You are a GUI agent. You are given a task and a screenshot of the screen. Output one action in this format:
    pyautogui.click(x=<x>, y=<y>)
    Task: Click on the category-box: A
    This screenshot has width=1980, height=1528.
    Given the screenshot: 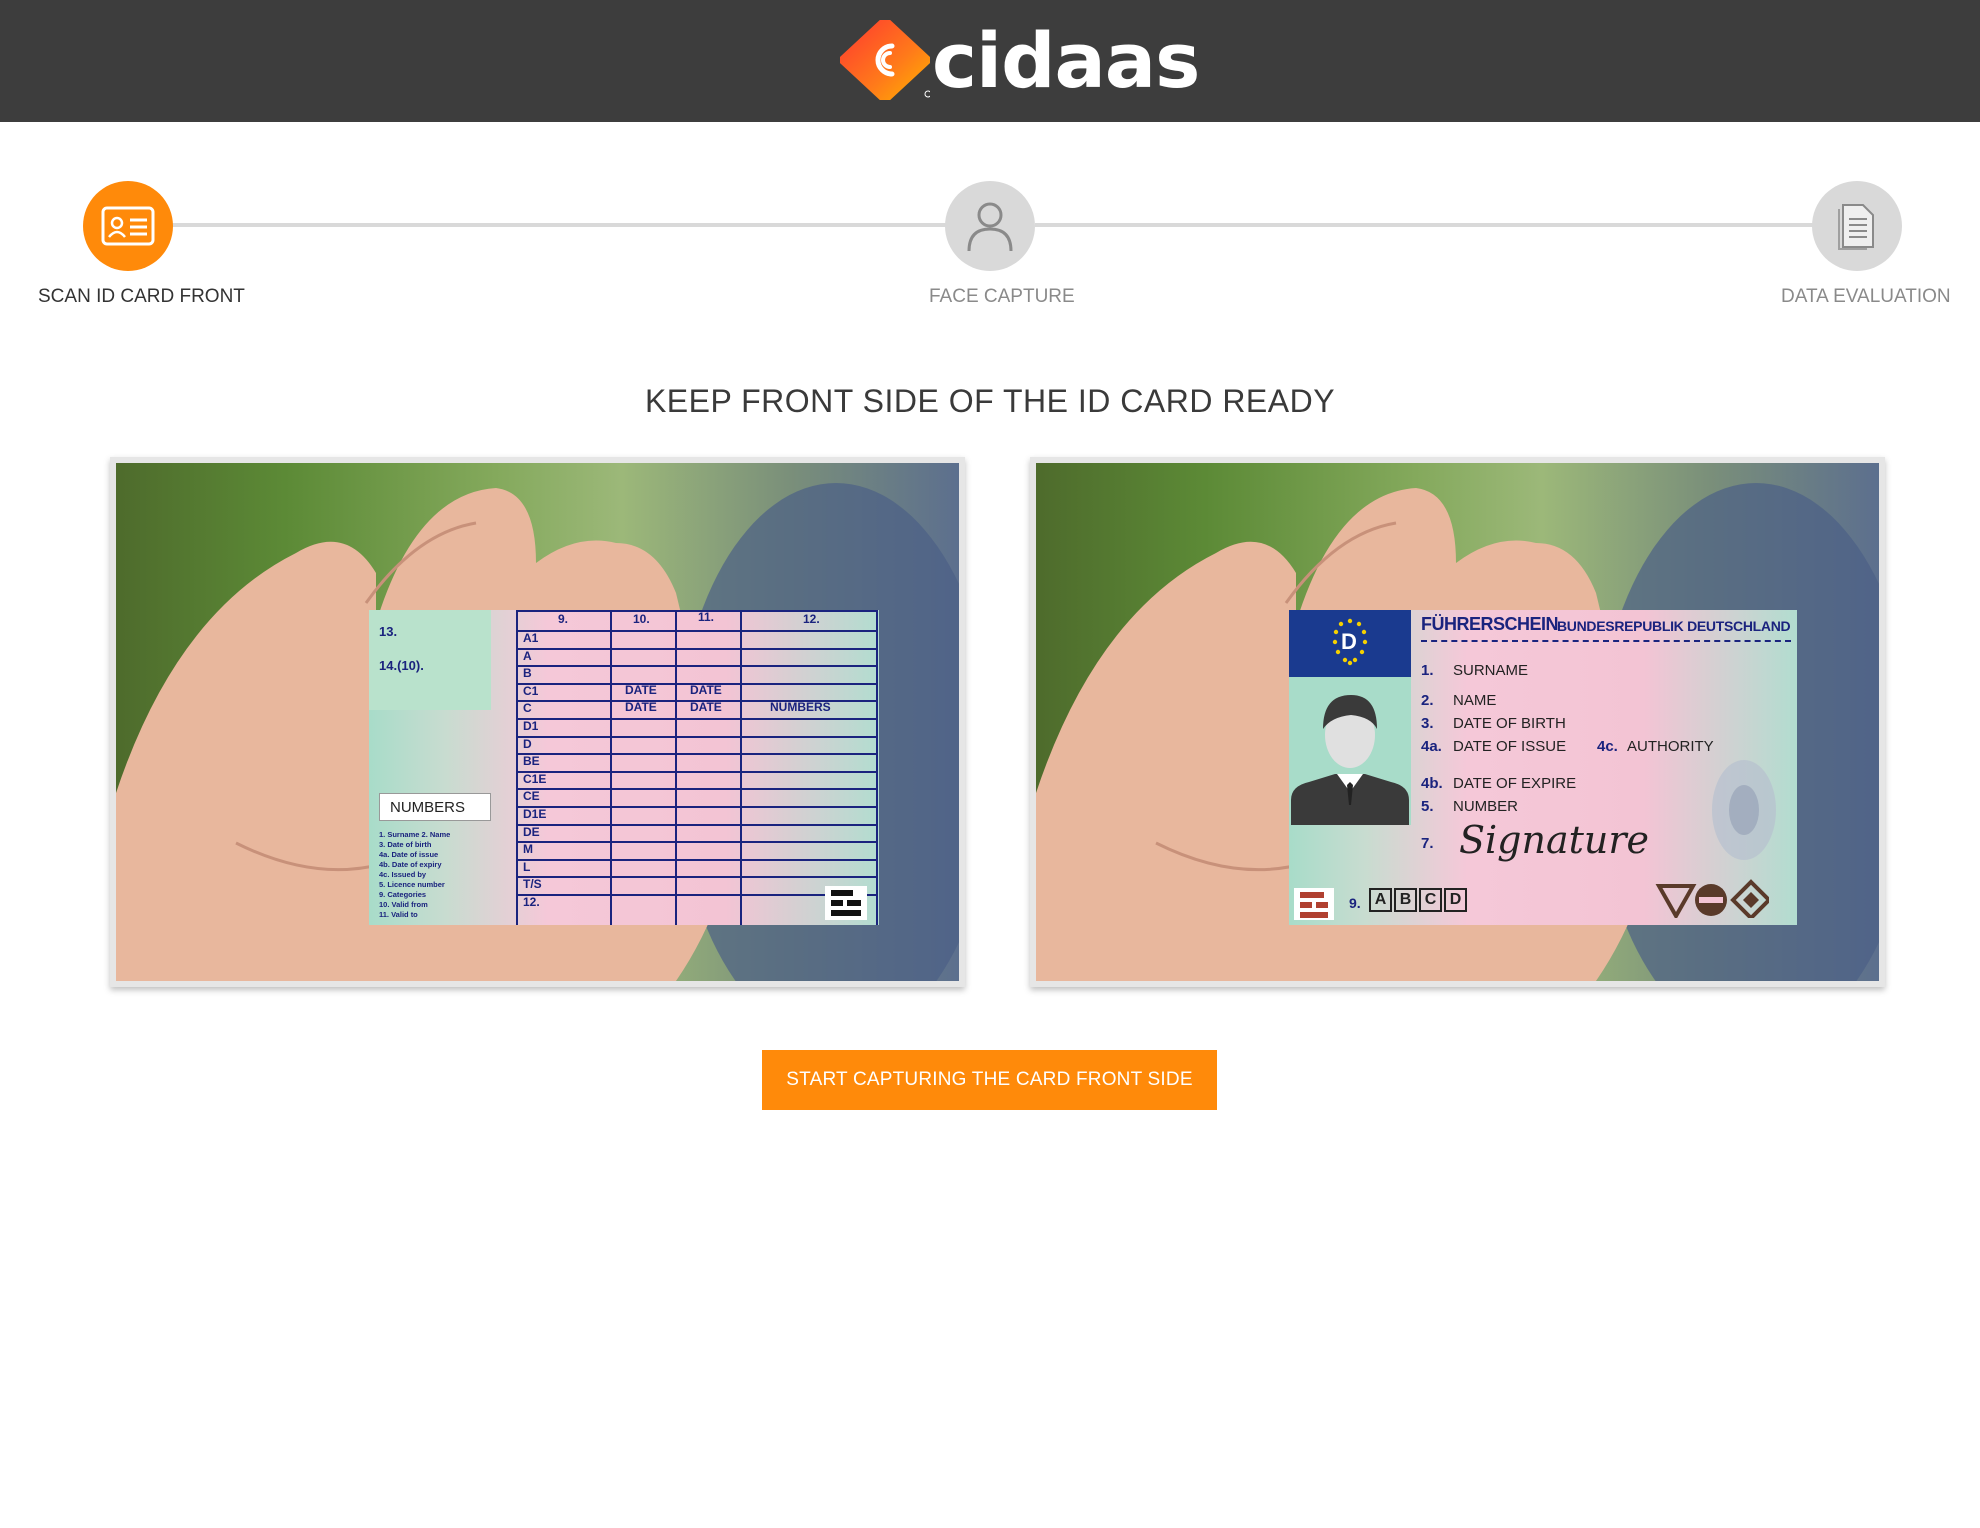 What is the action you would take?
    pyautogui.click(x=1380, y=900)
    